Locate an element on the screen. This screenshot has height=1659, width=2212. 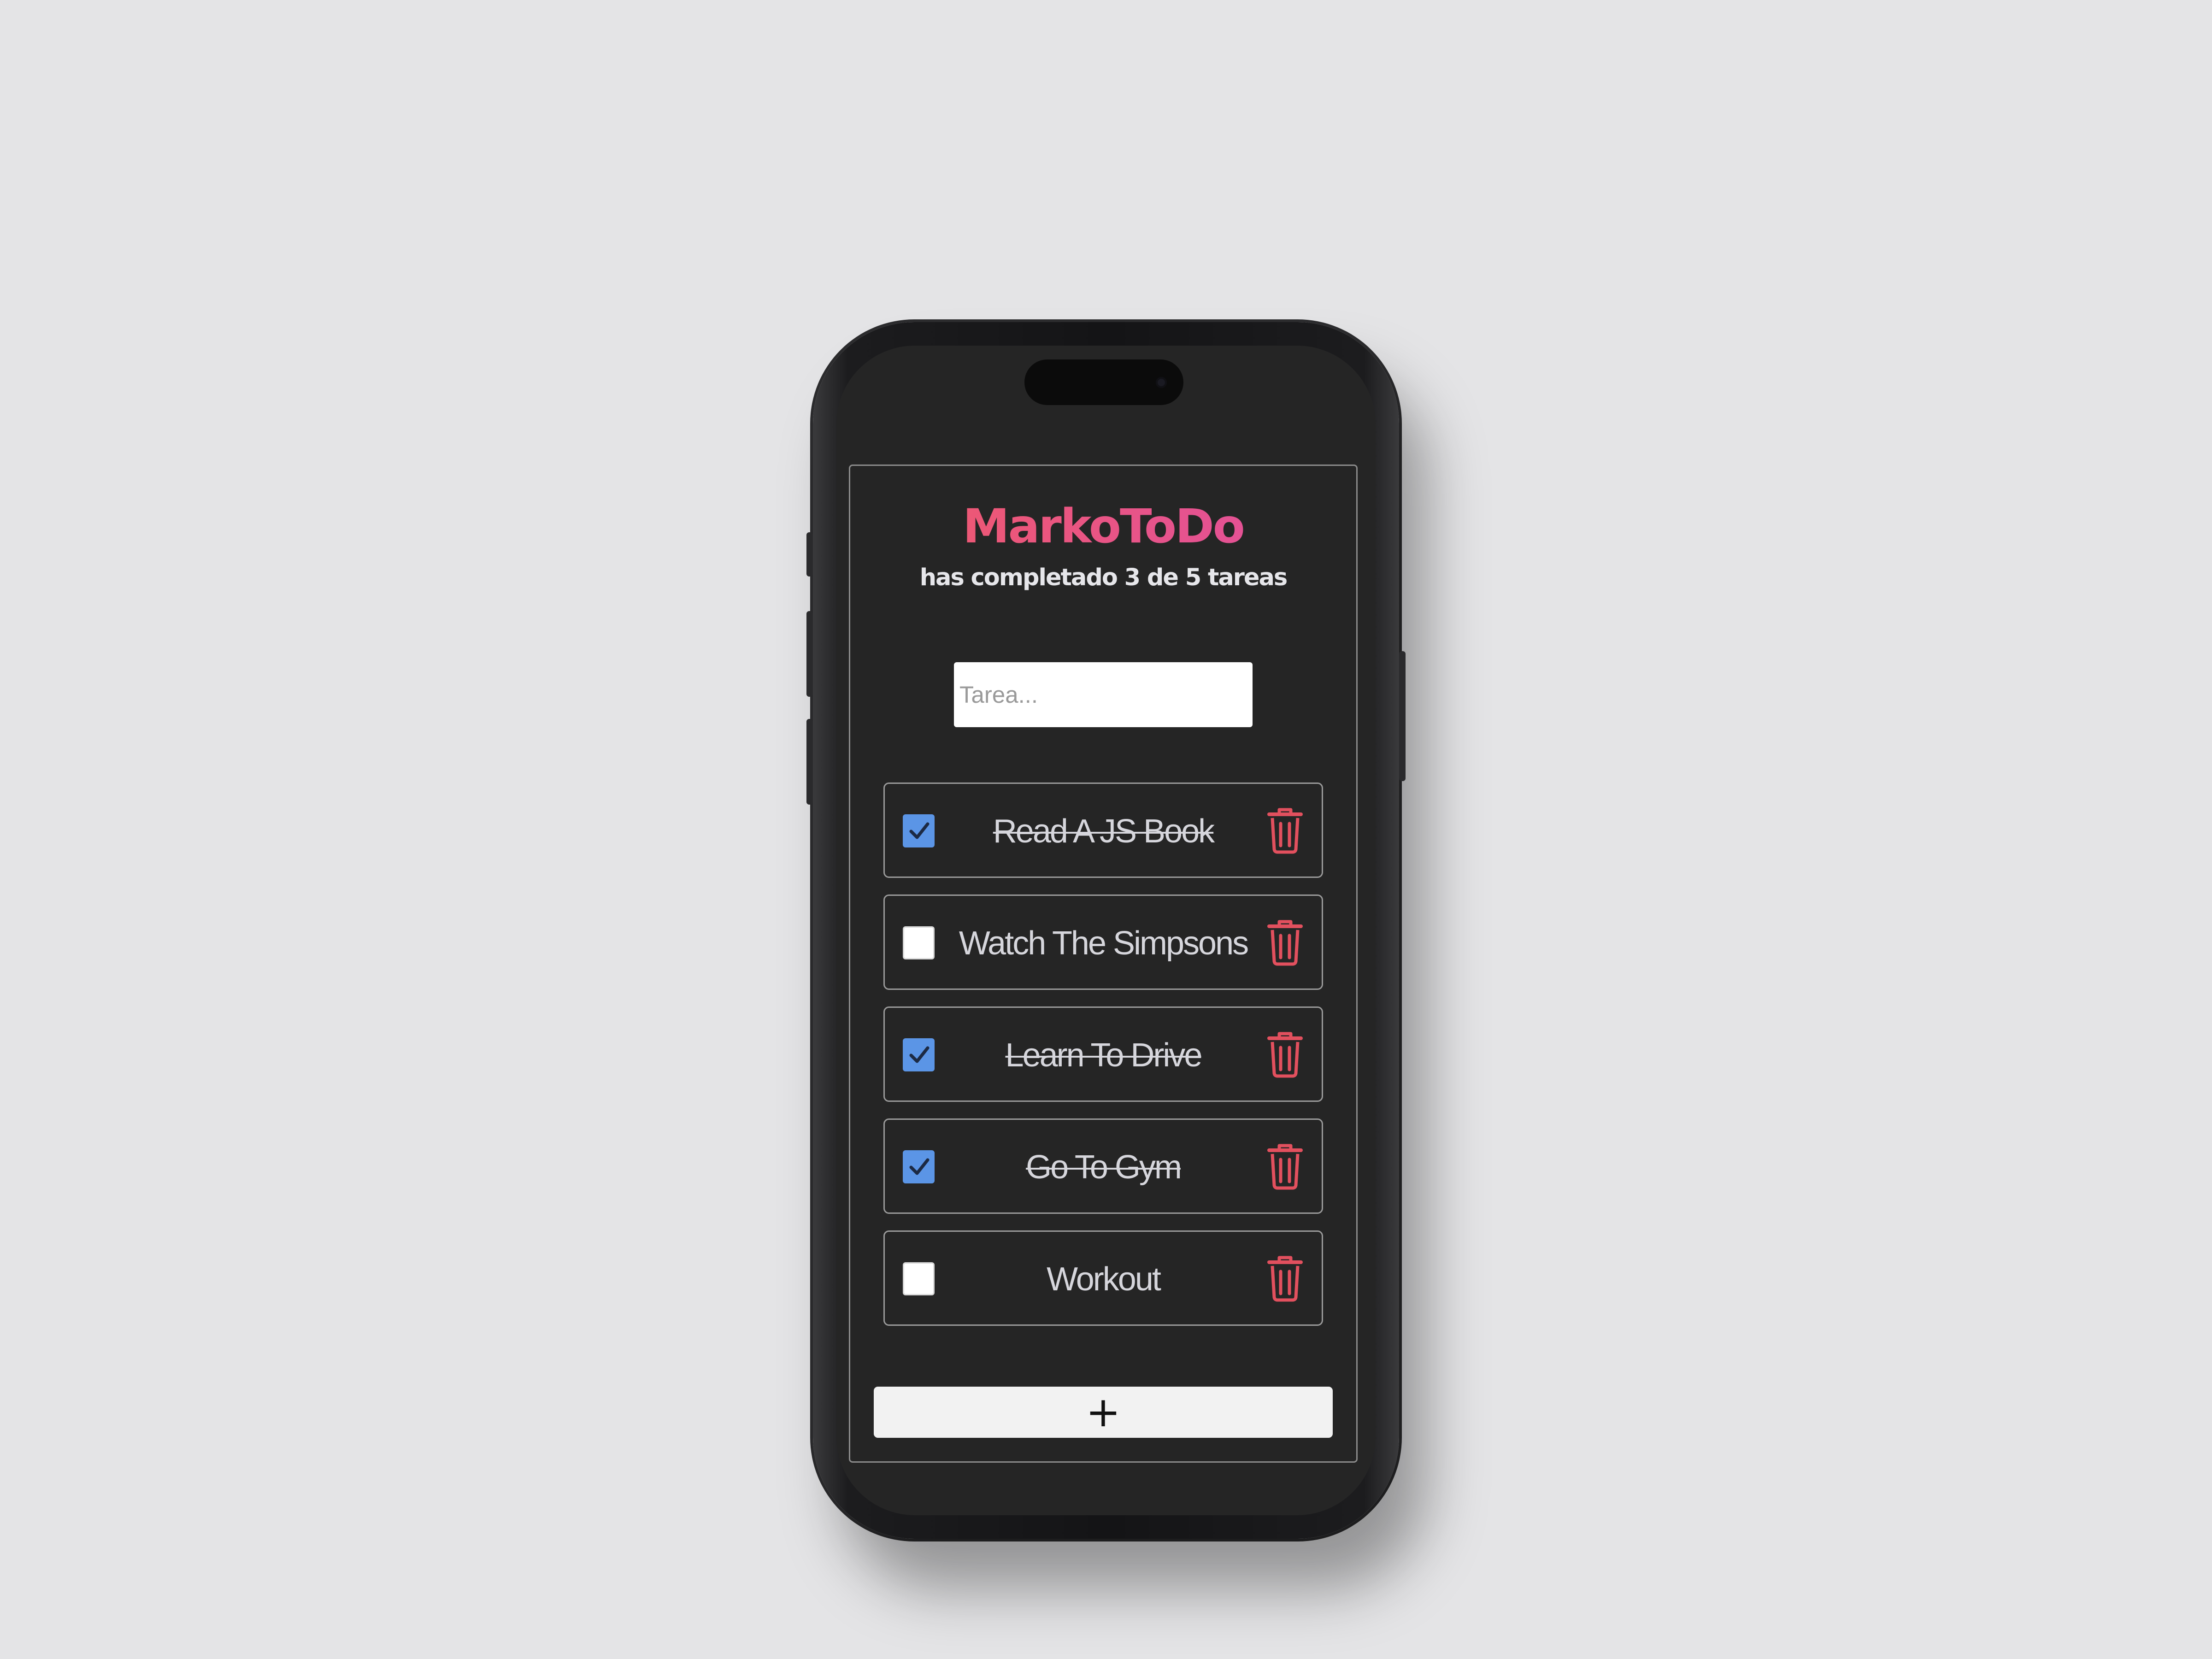
todo-item: Go To Gym is located at coordinates (1103, 1166).